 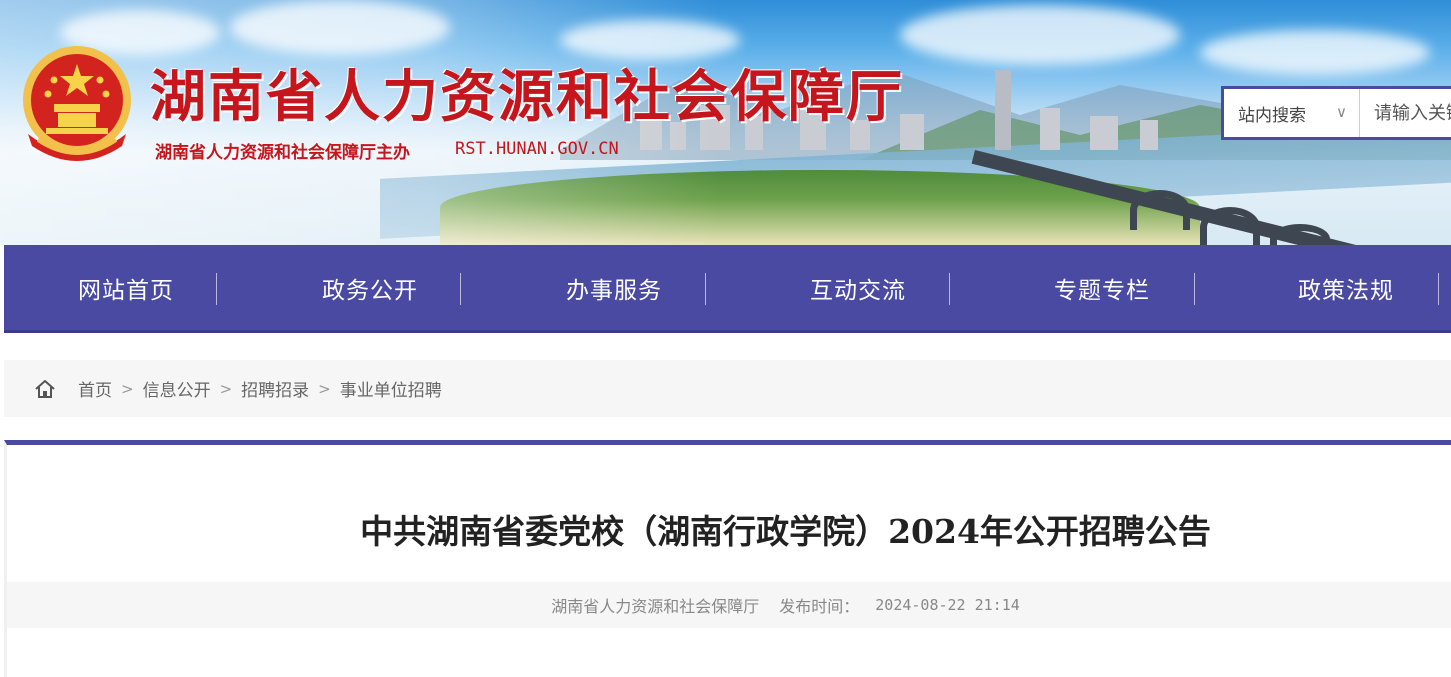 I want to click on nav-item-services: 办事服务, so click(x=614, y=287).